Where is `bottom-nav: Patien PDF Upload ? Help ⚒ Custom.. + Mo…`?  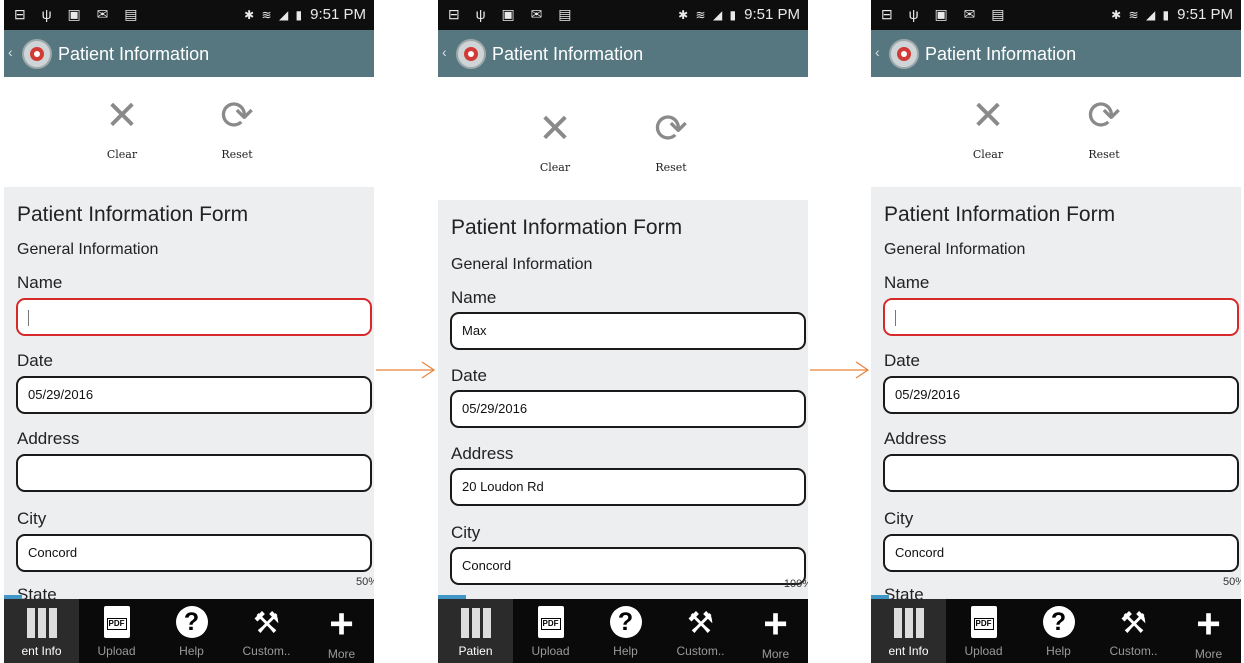 bottom-nav: Patien PDF Upload ? Help ⚒ Custom.. + Mo… is located at coordinates (623, 631).